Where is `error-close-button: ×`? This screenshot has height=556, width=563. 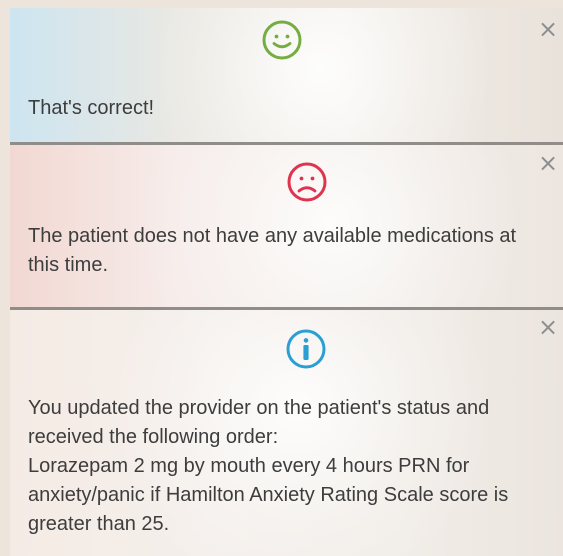 error-close-button: × is located at coordinates (548, 163).